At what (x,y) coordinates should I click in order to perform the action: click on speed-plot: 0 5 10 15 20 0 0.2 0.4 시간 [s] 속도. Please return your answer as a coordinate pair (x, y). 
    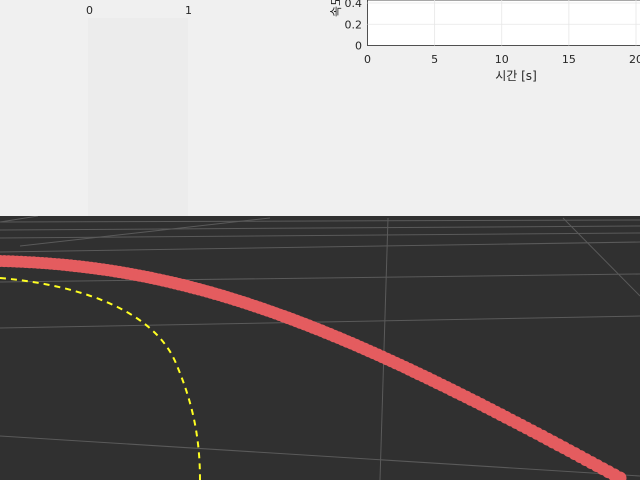
    Looking at the image, I should click on (484, 41).